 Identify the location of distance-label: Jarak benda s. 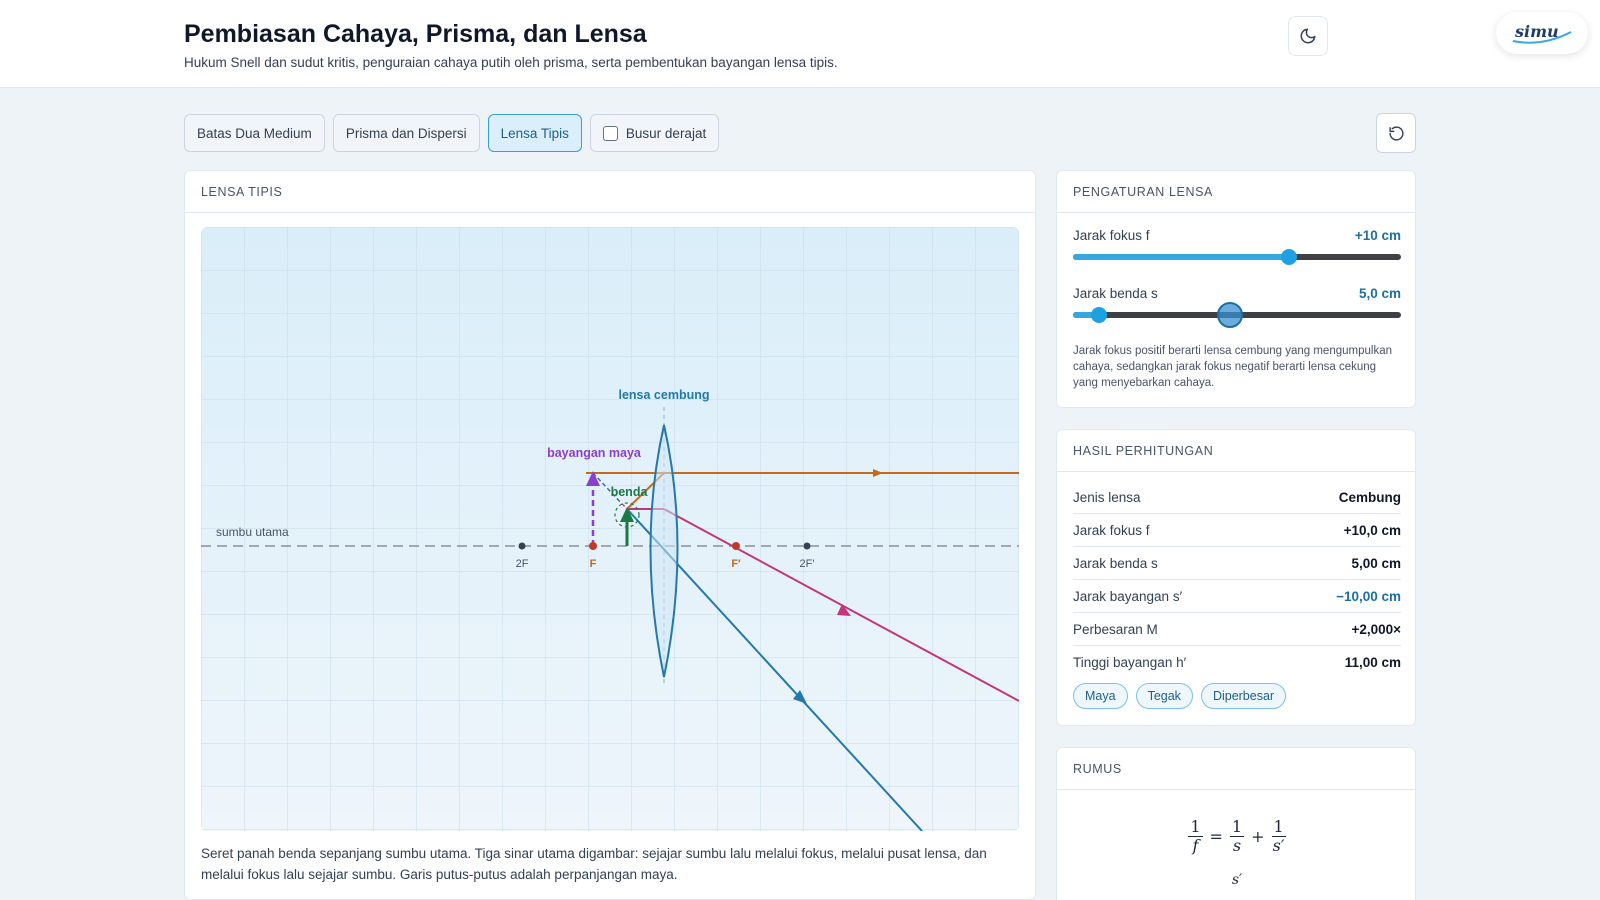
(1115, 293).